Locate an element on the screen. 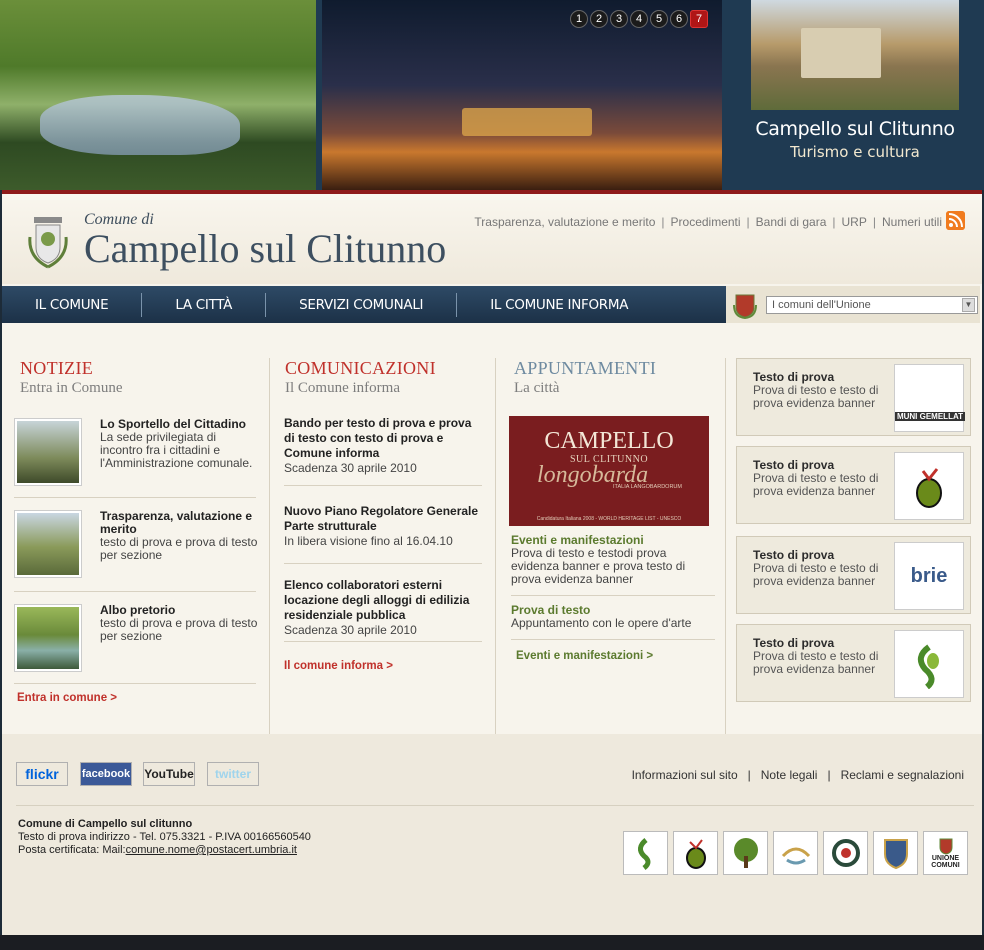  notizie-subtitle: Entra in Comune is located at coordinates (71, 388).